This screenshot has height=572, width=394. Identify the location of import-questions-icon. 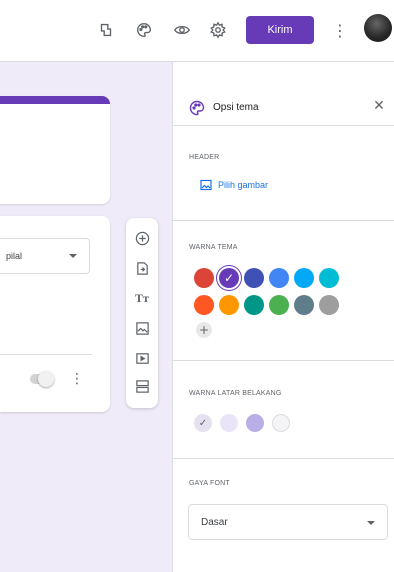
(142, 268).